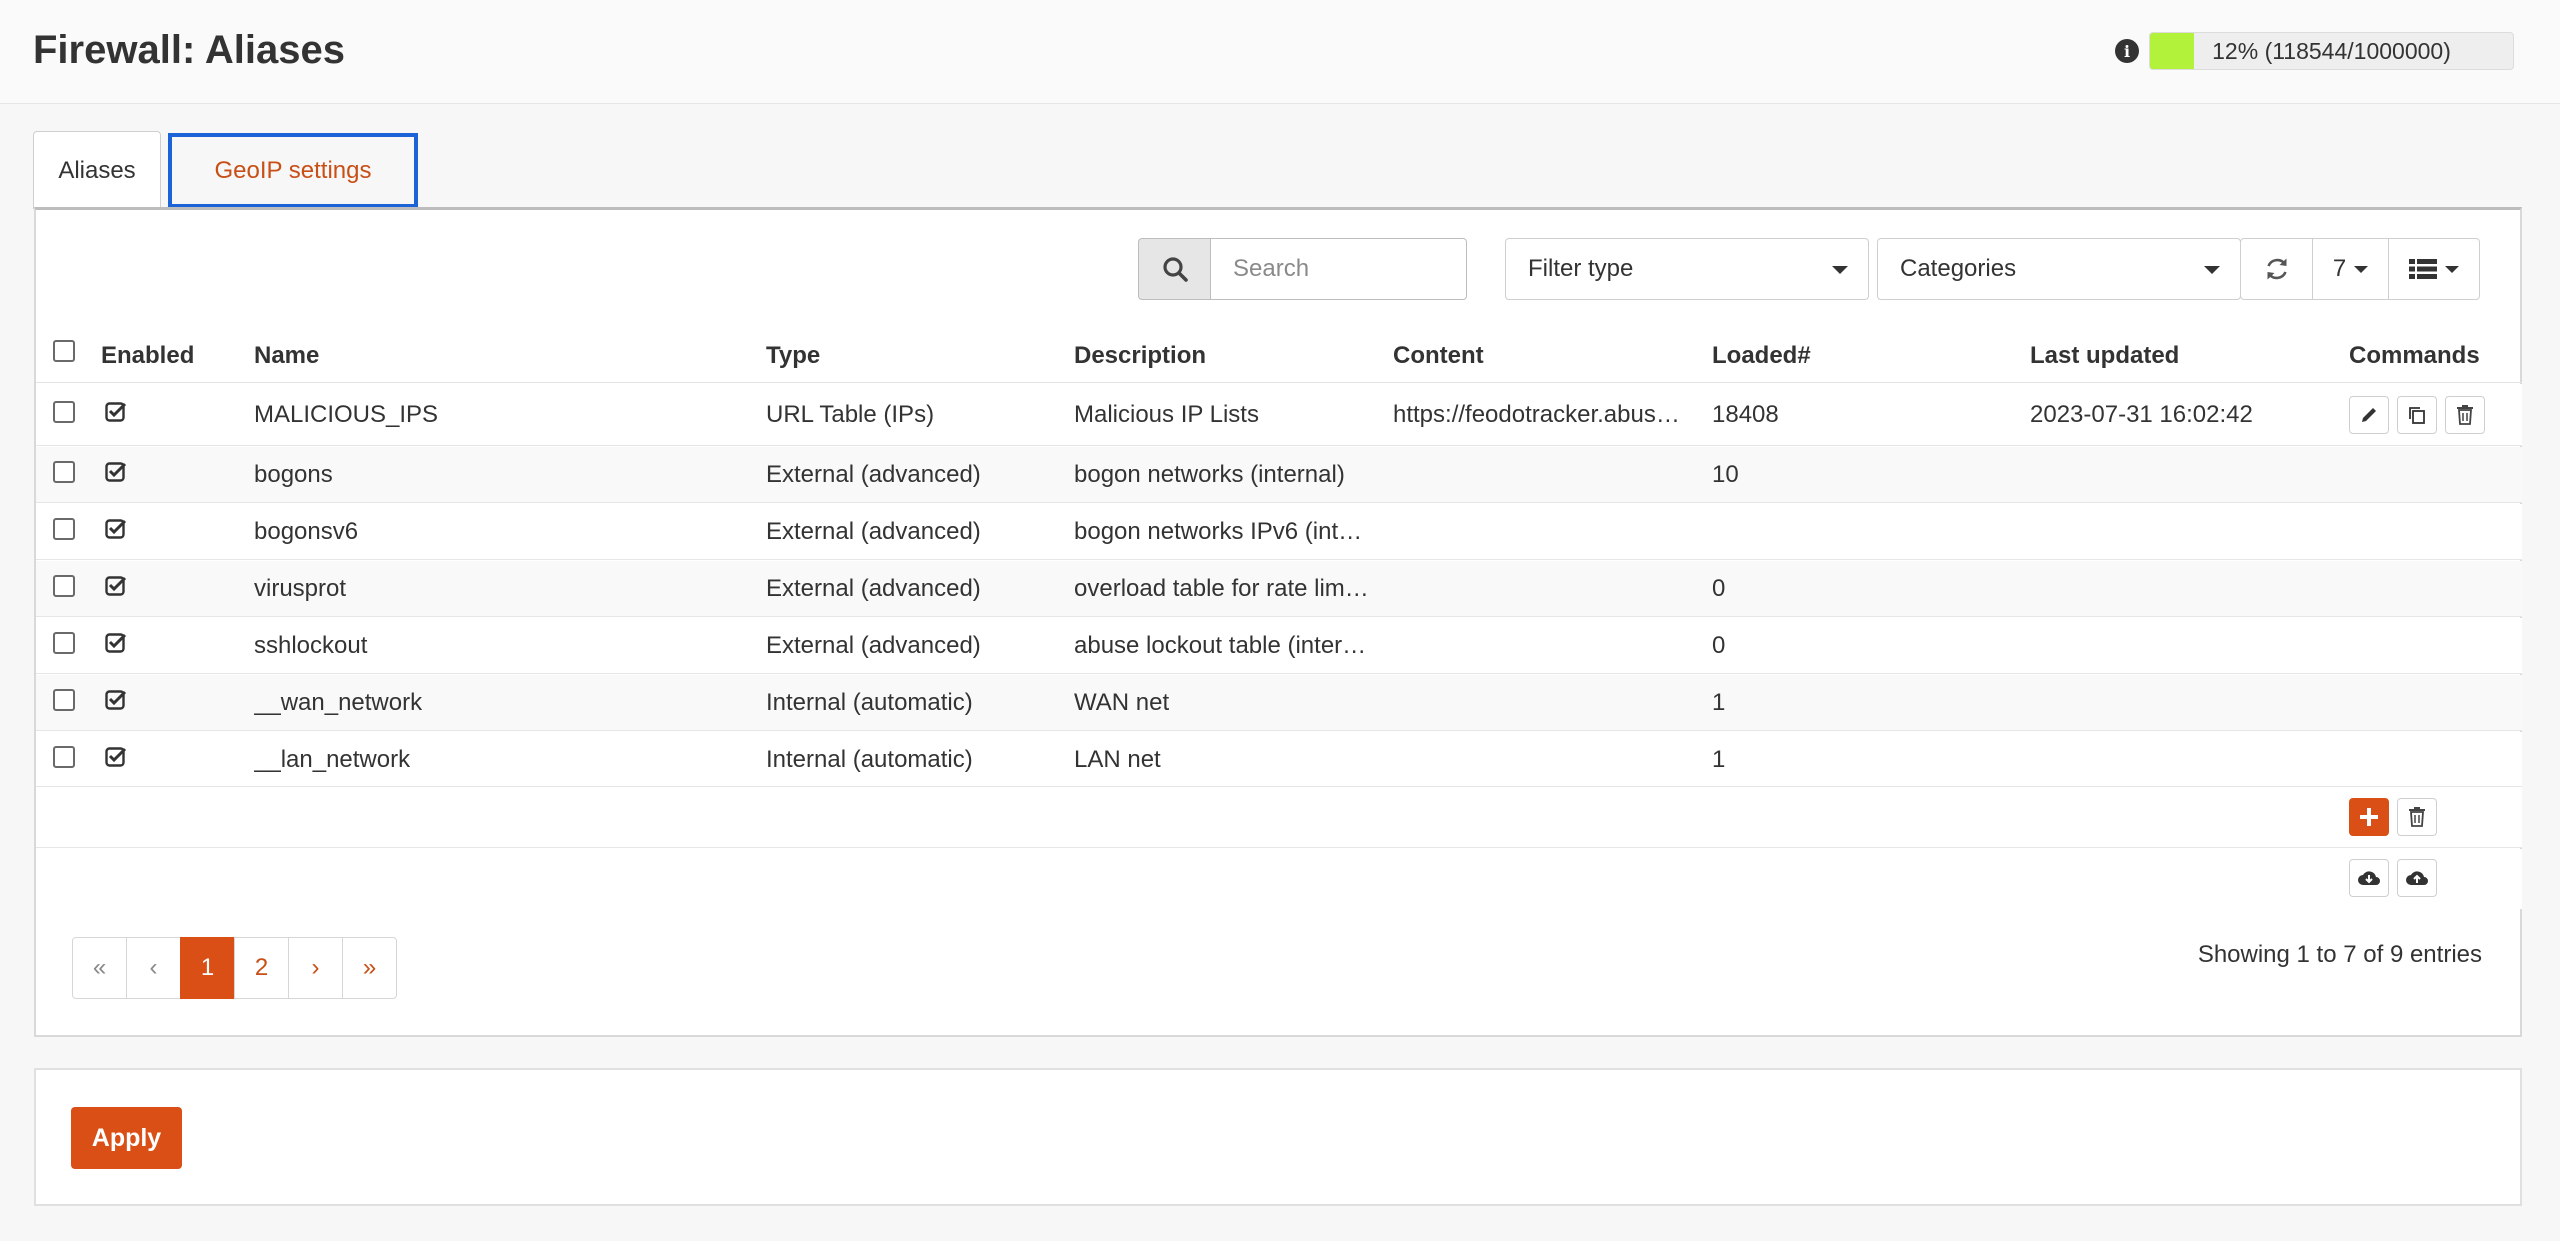 The image size is (2560, 1241). What do you see at coordinates (338, 702) in the screenshot?
I see `alias-name: __wan_network` at bounding box center [338, 702].